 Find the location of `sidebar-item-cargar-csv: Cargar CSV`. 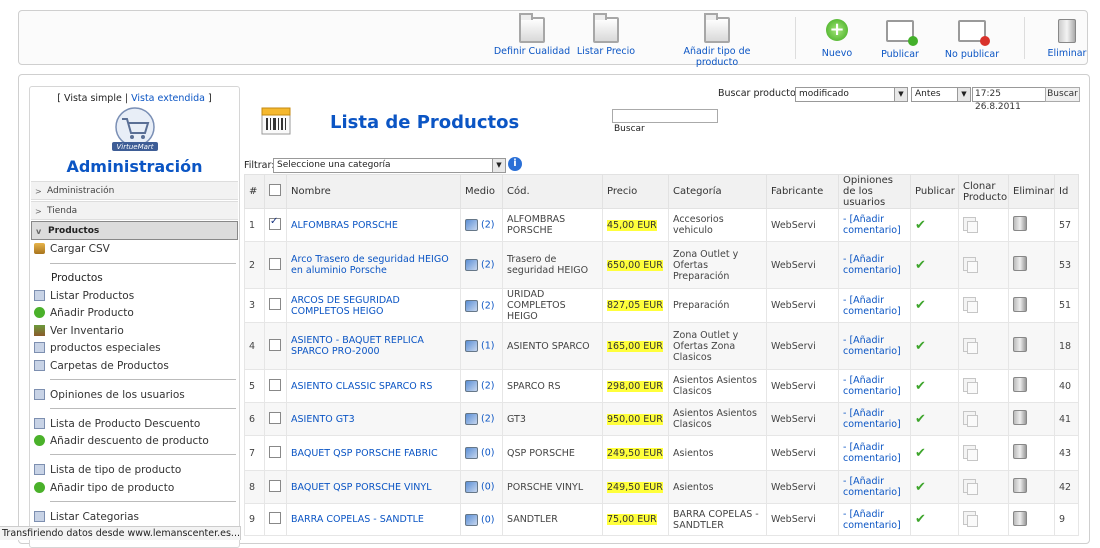

sidebar-item-cargar-csv: Cargar CSV is located at coordinates (72, 249).